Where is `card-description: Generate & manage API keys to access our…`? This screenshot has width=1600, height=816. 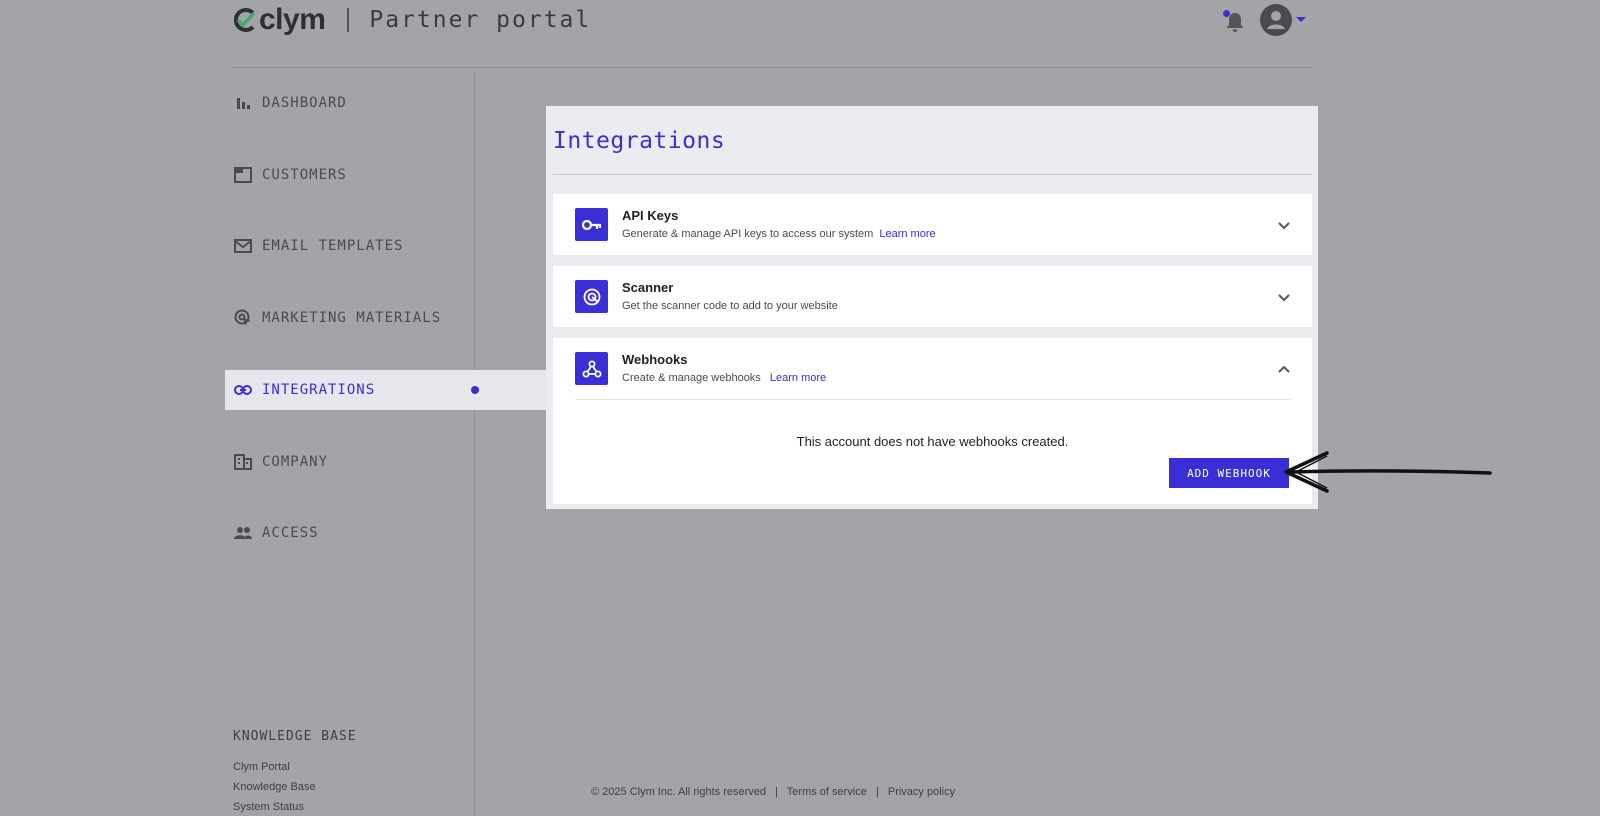 card-description: Generate & manage API keys to access our… is located at coordinates (779, 234).